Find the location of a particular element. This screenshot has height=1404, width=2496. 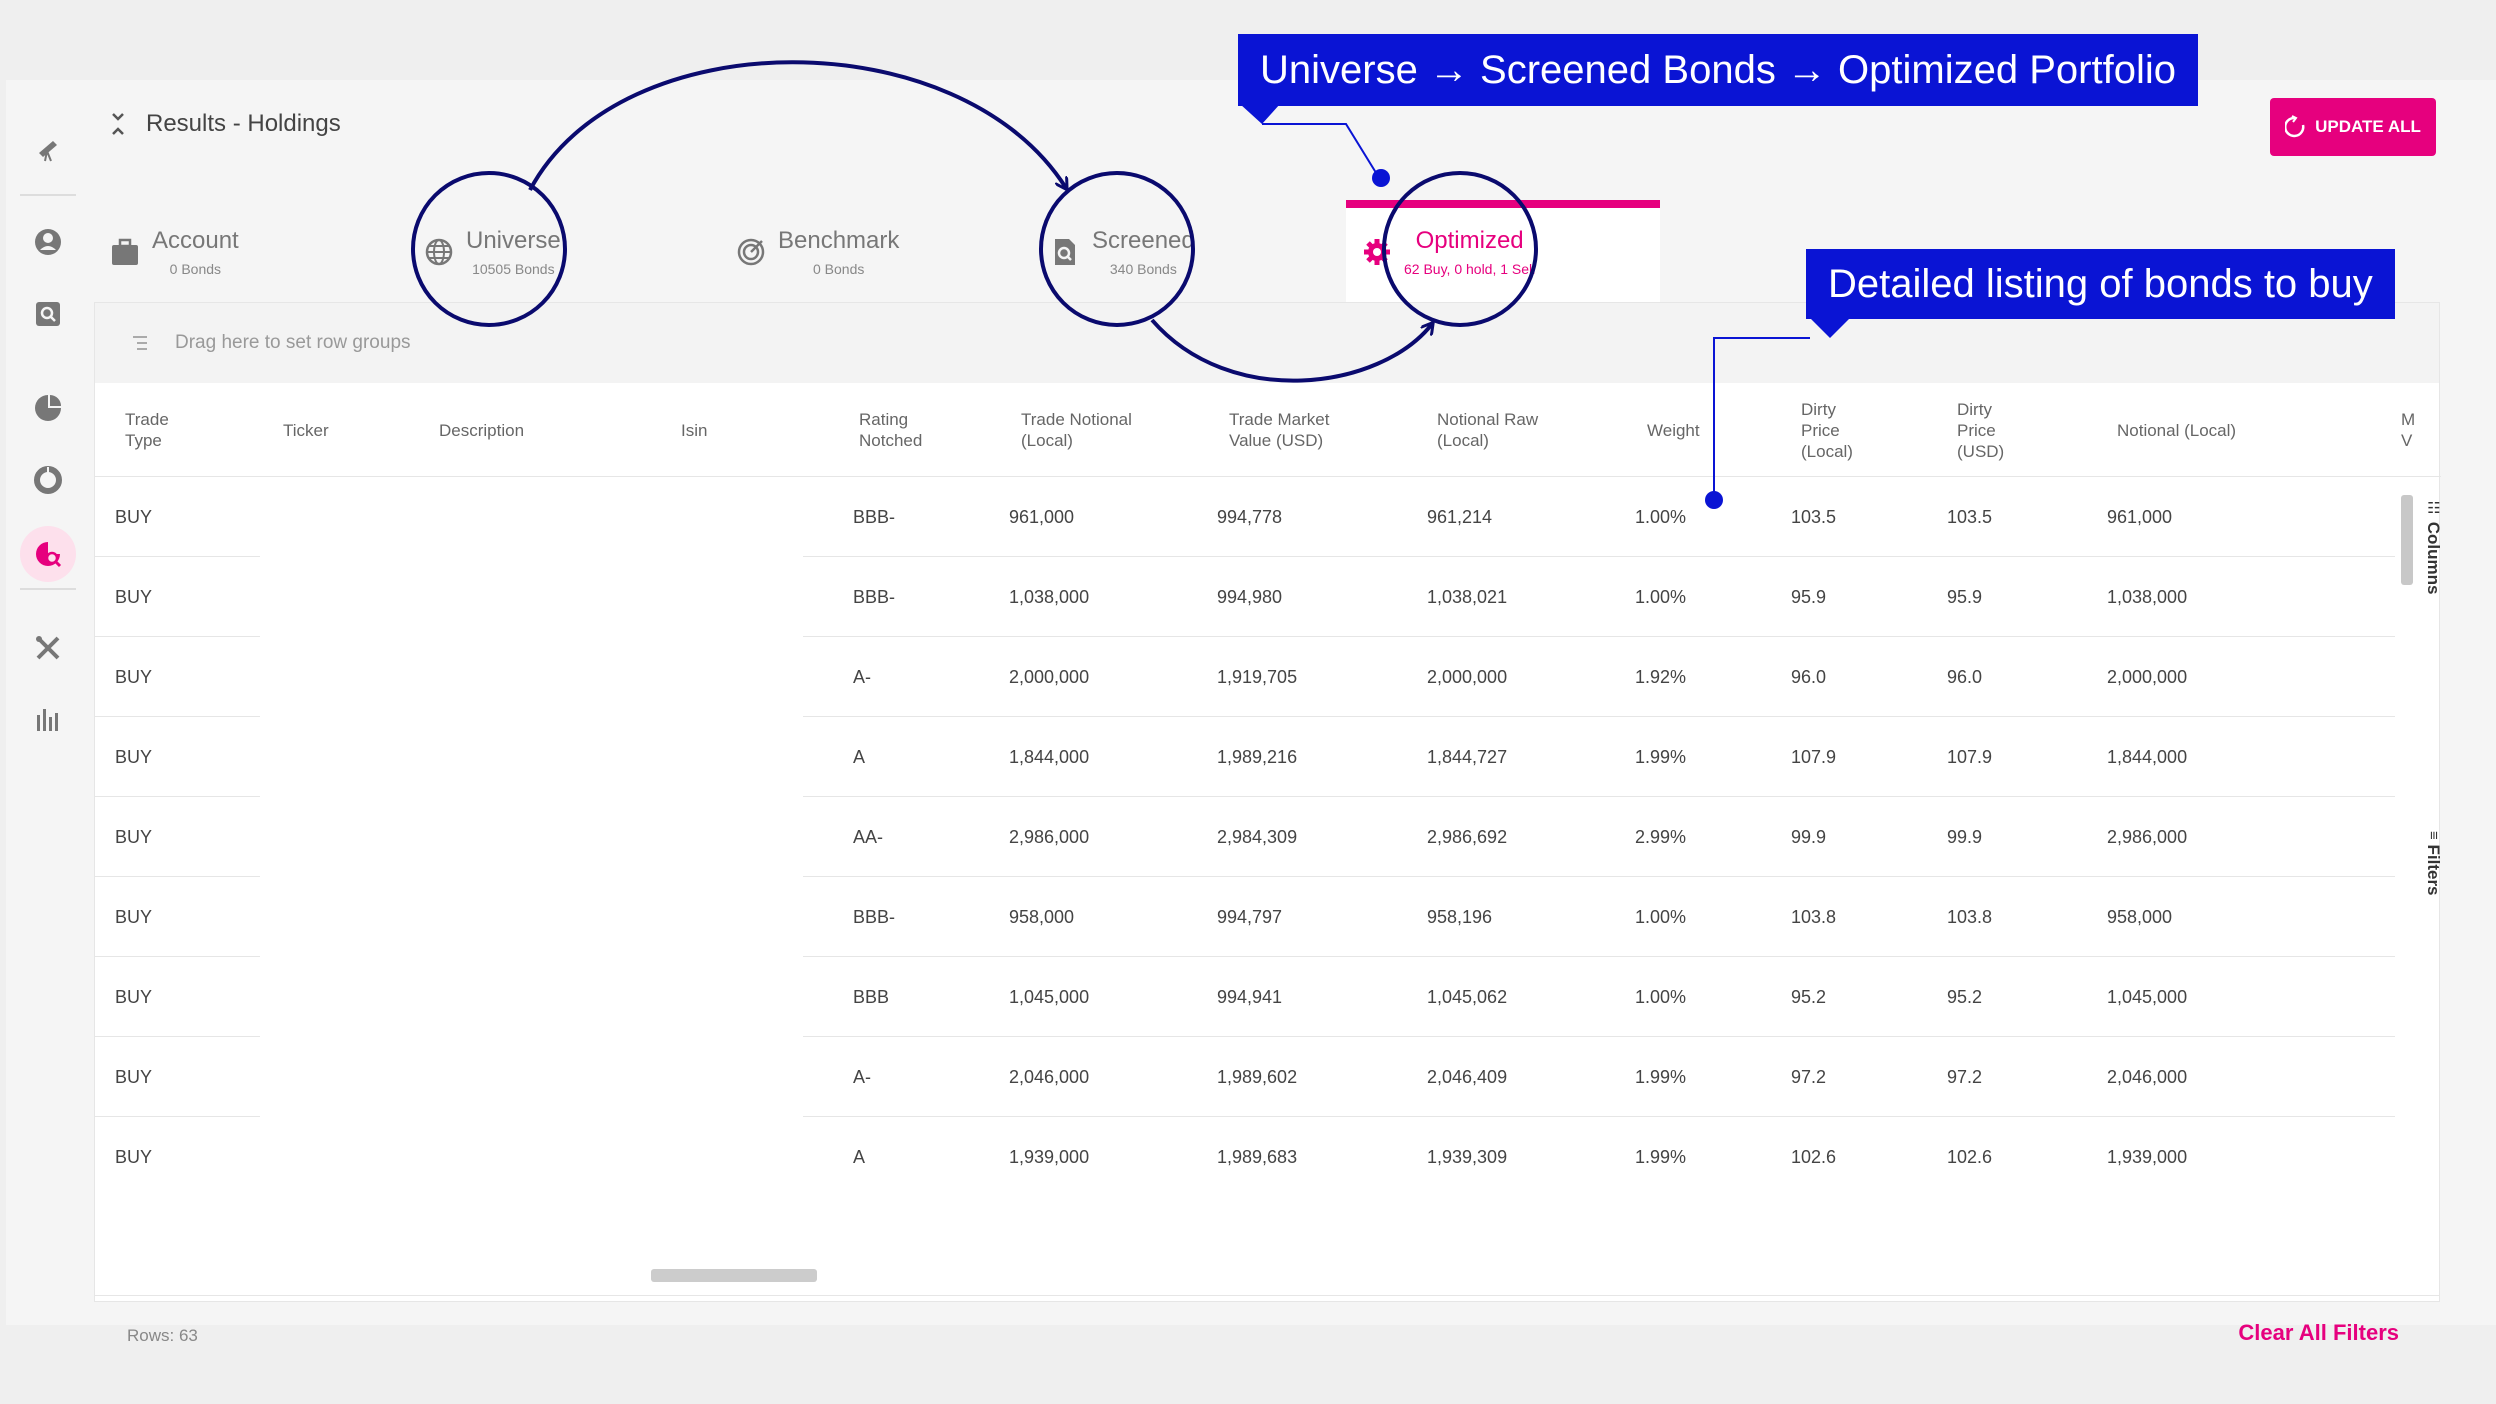

column-header-dirty-usd: Dirty Price (USD) is located at coordinates (1980, 430).